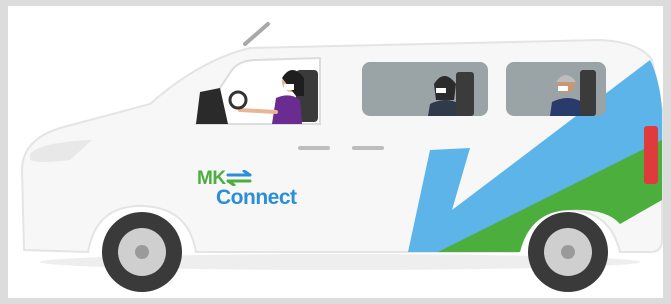 The image size is (671, 304). What do you see at coordinates (256, 34) in the screenshot?
I see `antenna` at bounding box center [256, 34].